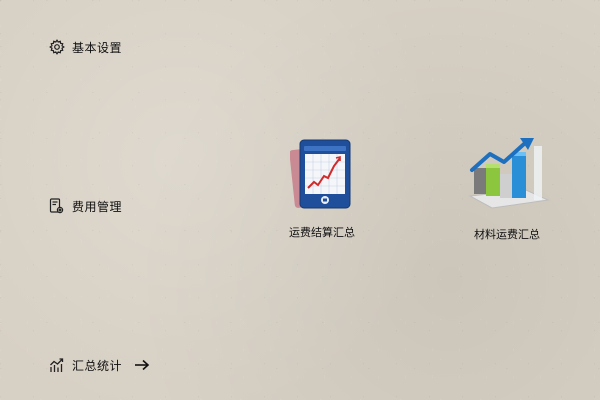  I want to click on sidebar-item-label: 基本设置, so click(97, 47).